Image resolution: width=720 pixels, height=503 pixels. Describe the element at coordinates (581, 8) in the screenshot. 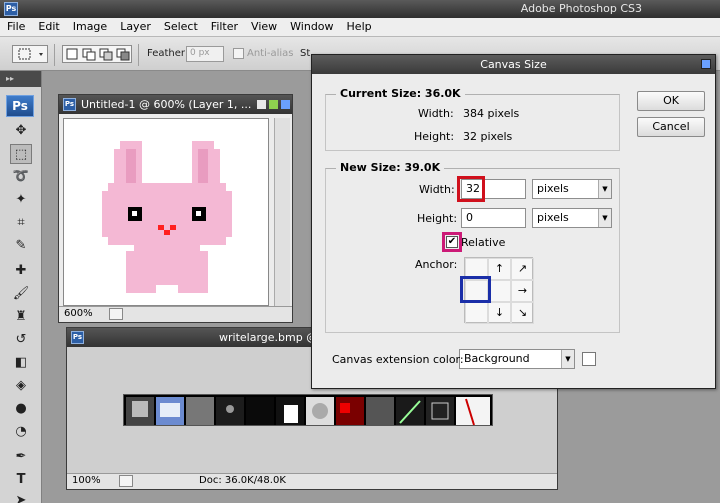

I see `app-title: Adobe Photoshop CS3` at that location.